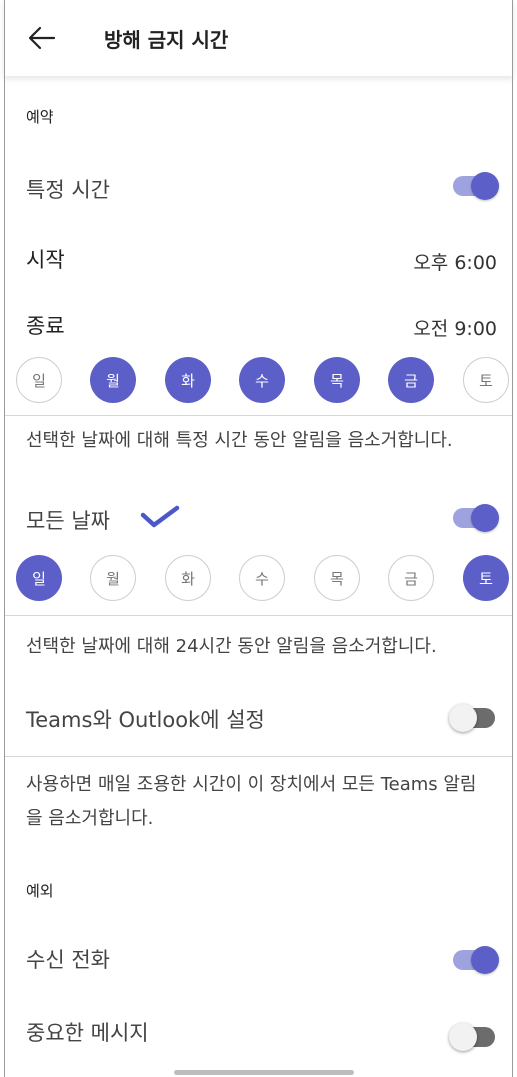 Image resolution: width=517 pixels, height=1077 pixels. Describe the element at coordinates (45, 326) in the screenshot. I see `end-label: 종료` at that location.